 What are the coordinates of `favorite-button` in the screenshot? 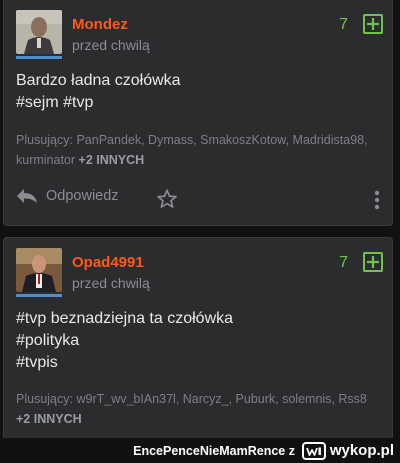 It's located at (167, 201).